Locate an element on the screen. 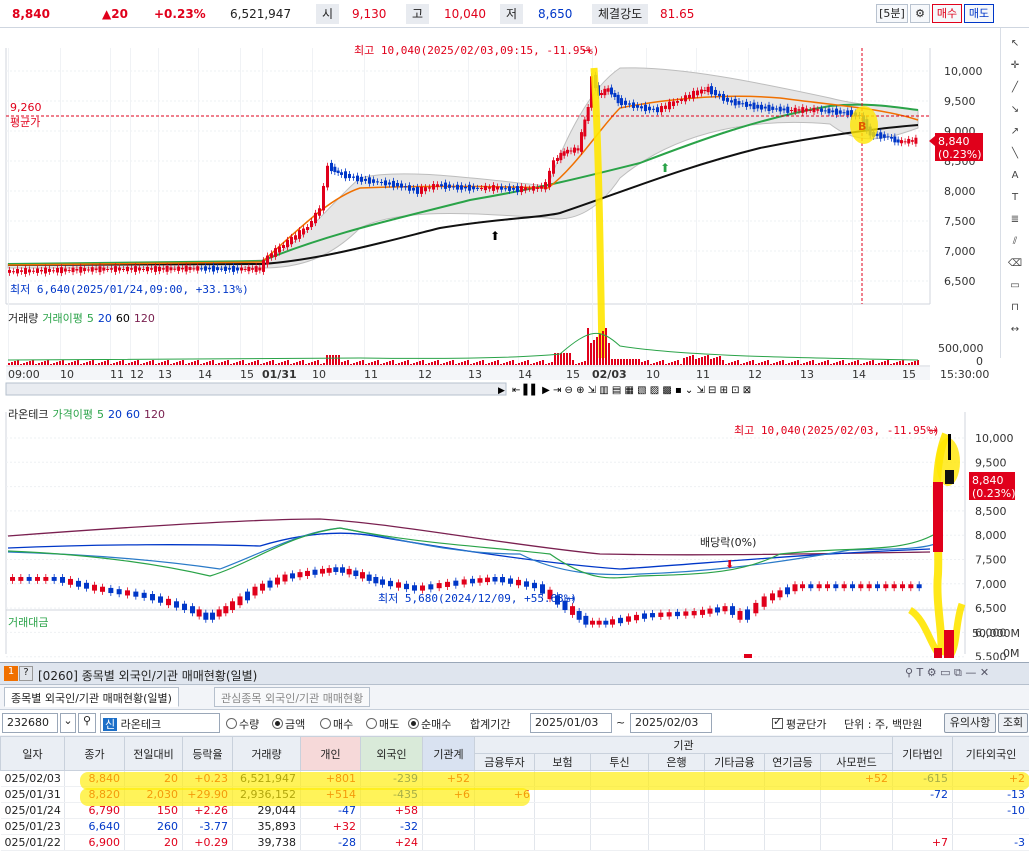 The height and width of the screenshot is (858, 1029). stock-code-input: 232680 is located at coordinates (30, 723).